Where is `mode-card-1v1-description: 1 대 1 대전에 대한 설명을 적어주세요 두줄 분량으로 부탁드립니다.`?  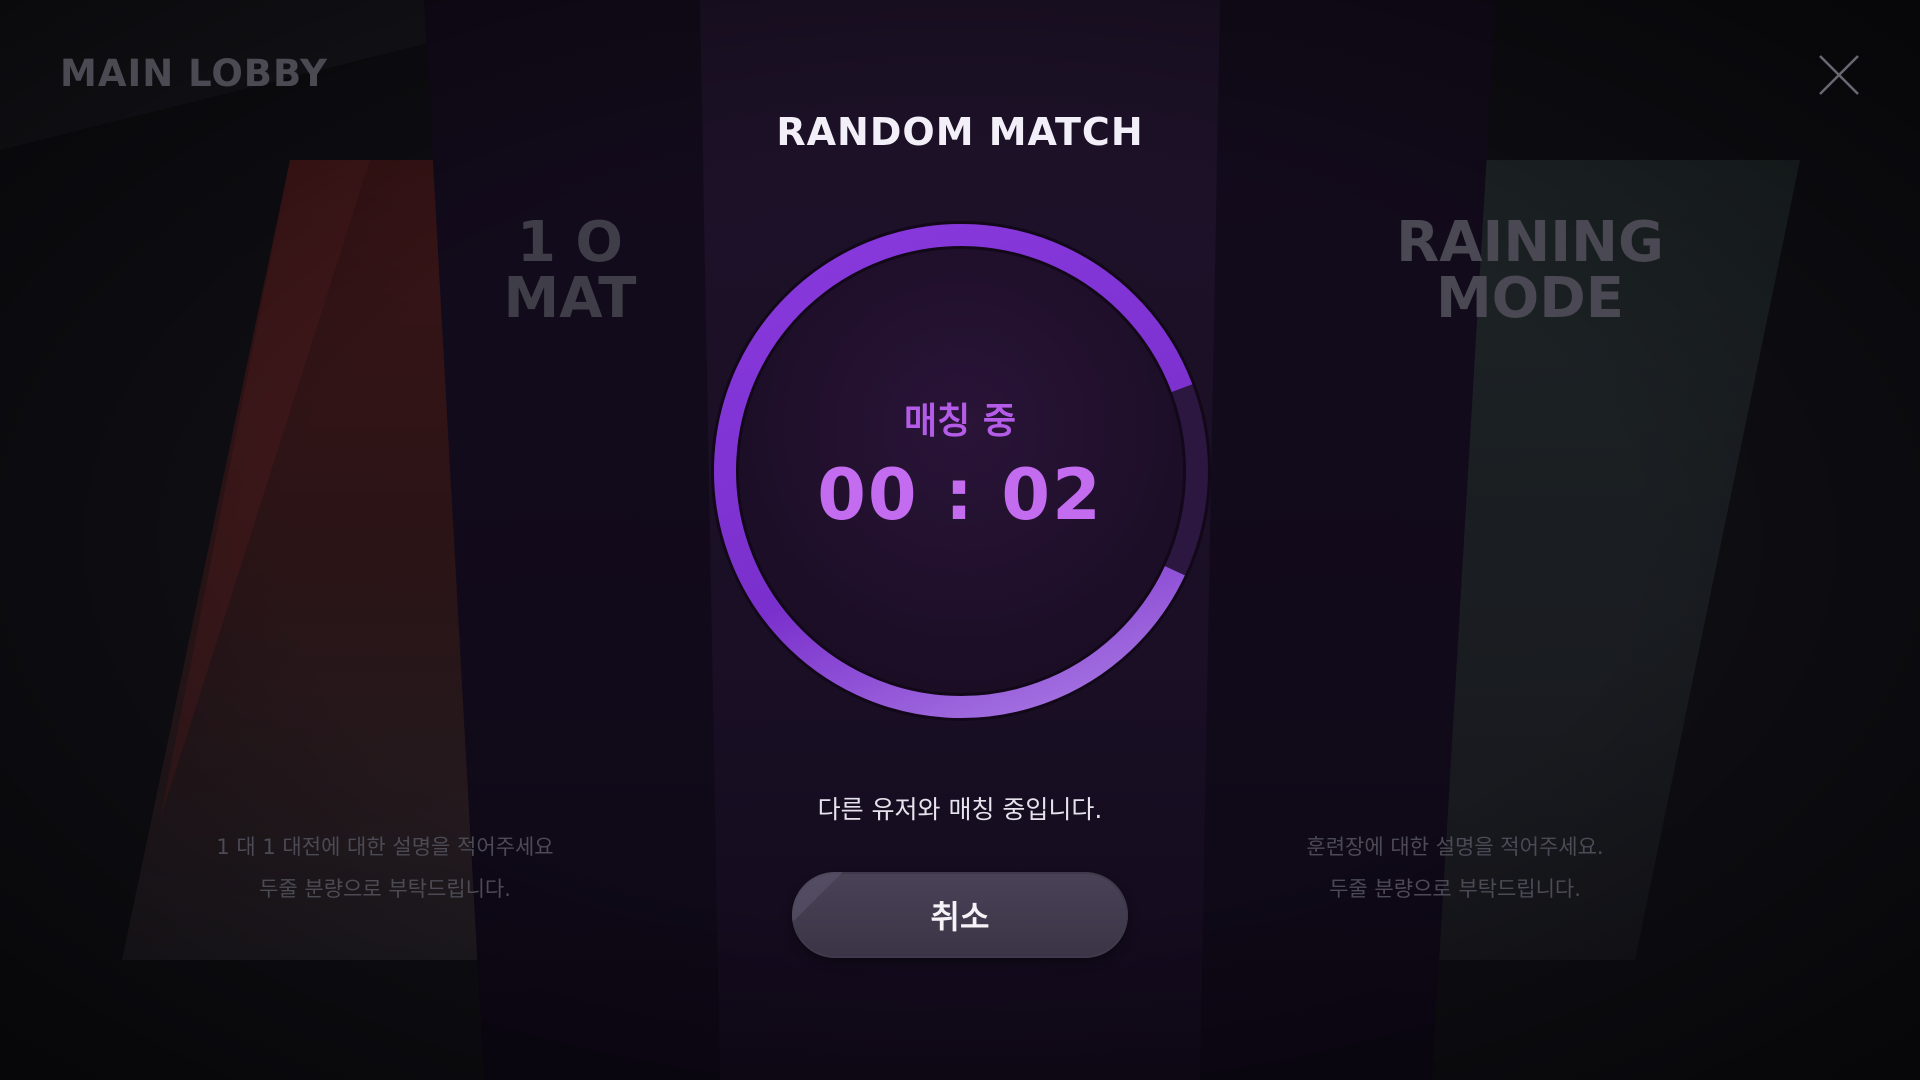
mode-card-1v1-description: 1 대 1 대전에 대한 설명을 적어주세요 두줄 분량으로 부탁드립니다. is located at coordinates (385, 868).